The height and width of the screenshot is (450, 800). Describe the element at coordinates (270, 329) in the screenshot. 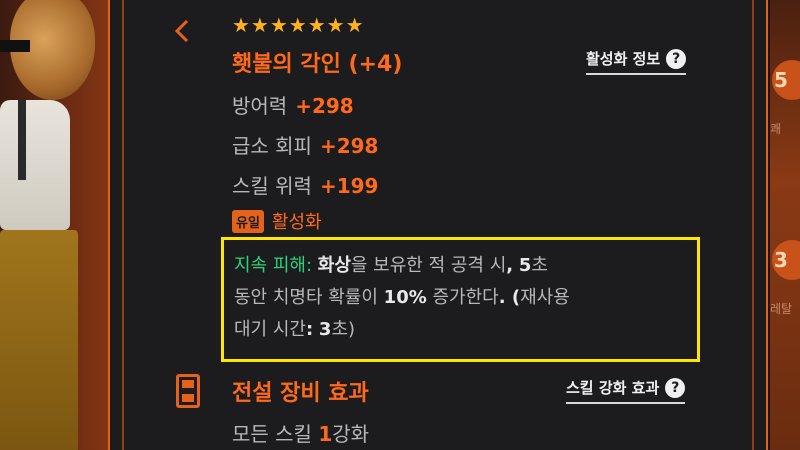

I see `effect-line3-prefix: 대기 시간` at that location.